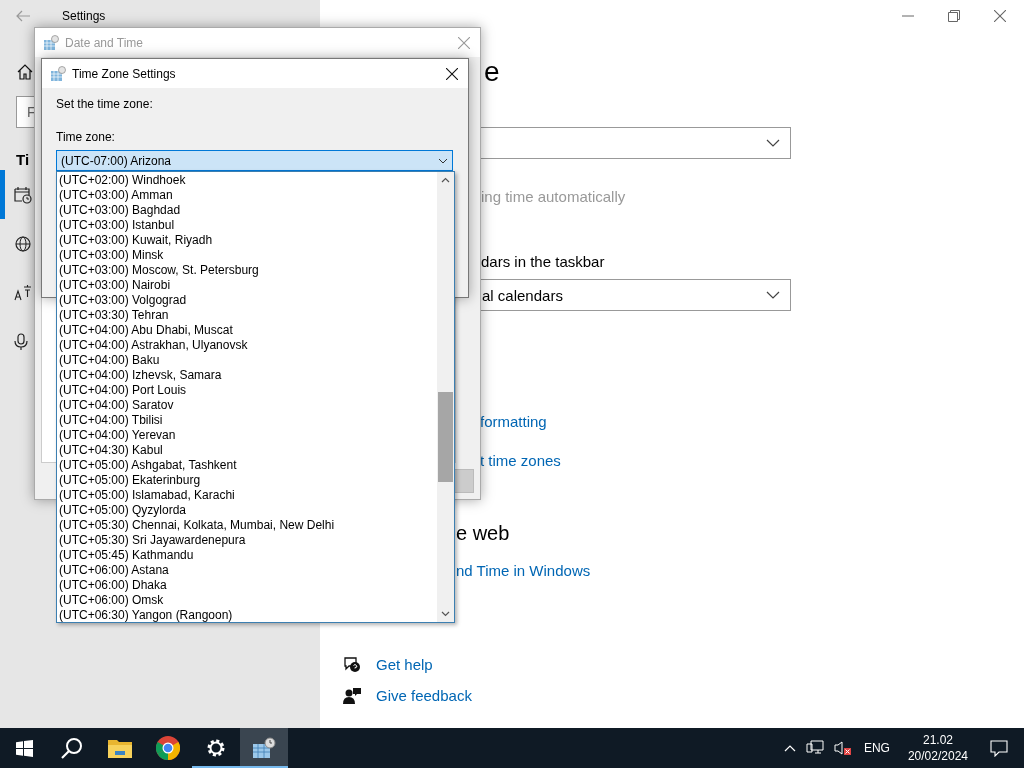  What do you see at coordinates (124, 73) in the screenshot?
I see `dialog-title: Time Zone Settings` at bounding box center [124, 73].